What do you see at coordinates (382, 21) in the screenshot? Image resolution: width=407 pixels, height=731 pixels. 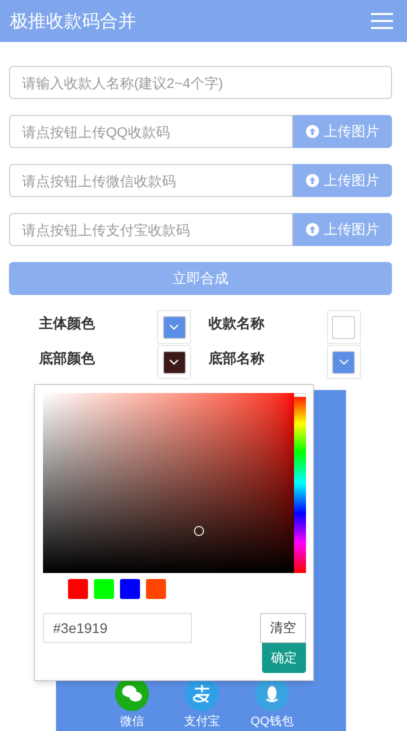 I see `menu-icon` at bounding box center [382, 21].